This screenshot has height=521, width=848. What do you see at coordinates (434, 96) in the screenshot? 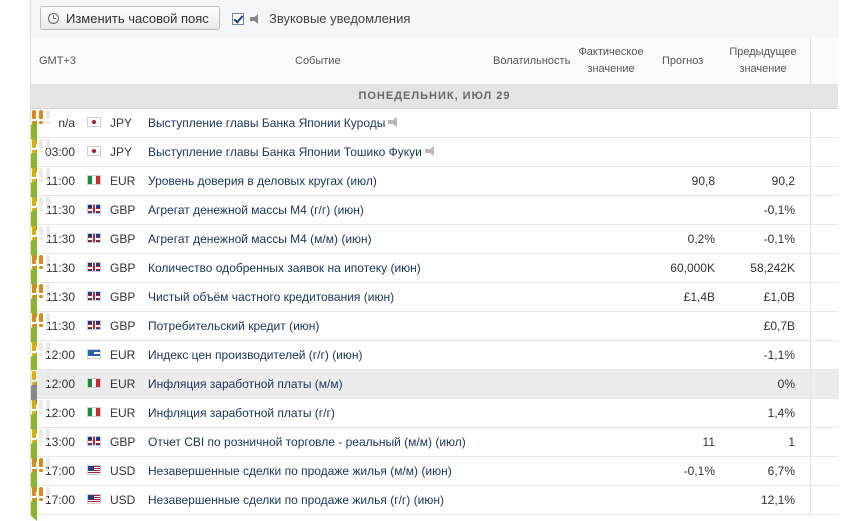
I see `day-header: ПОНЕДЕЛЬНИК, ИЮЛ 29` at bounding box center [434, 96].